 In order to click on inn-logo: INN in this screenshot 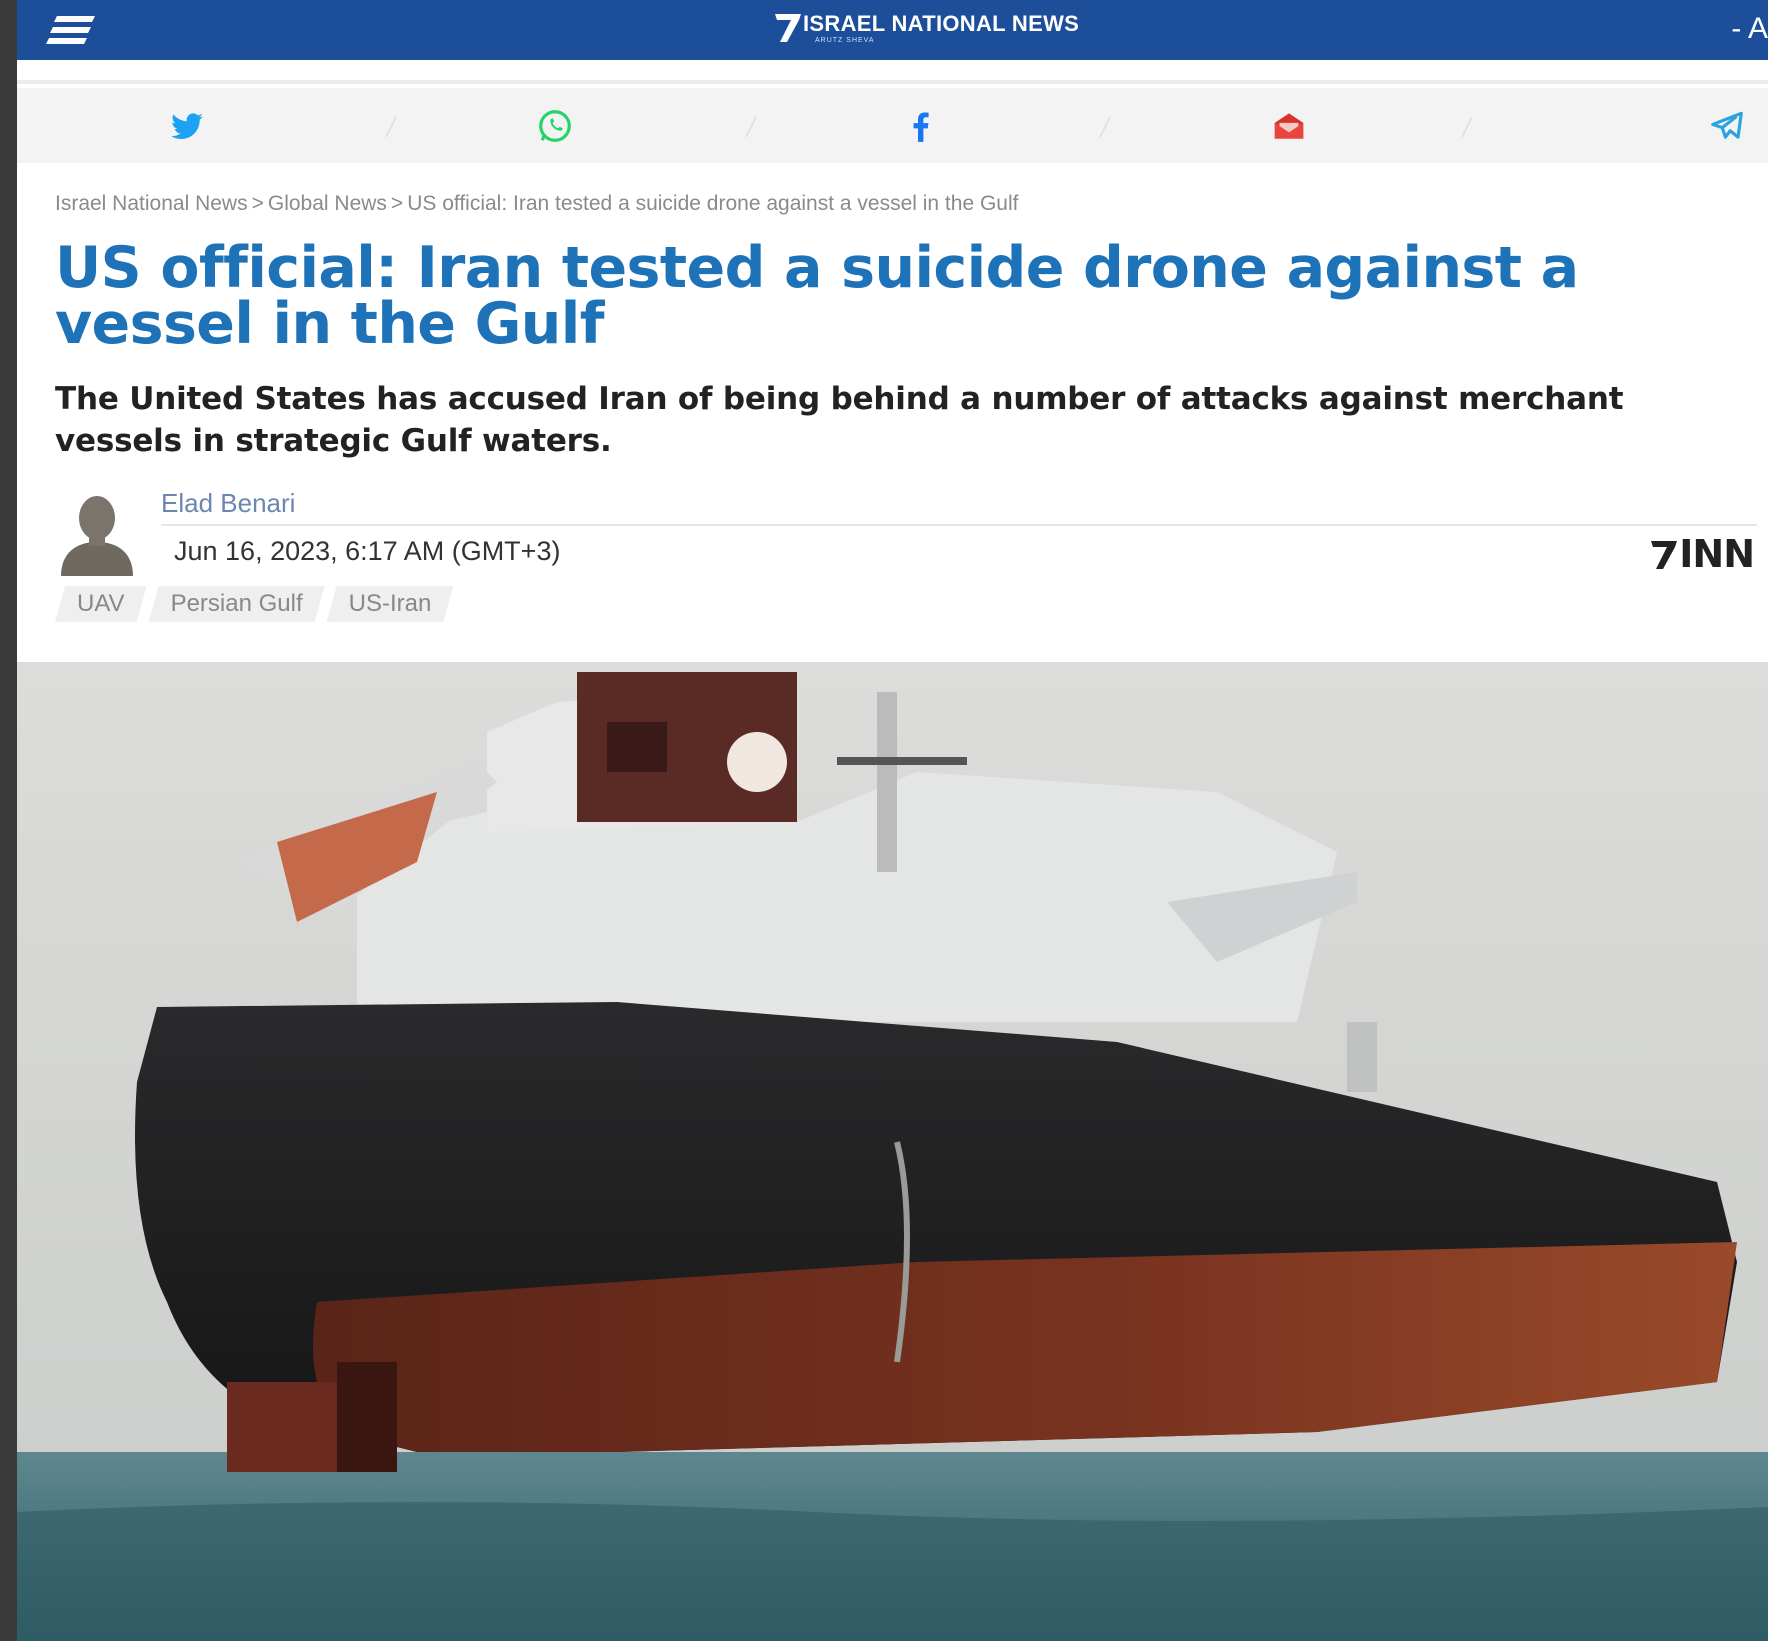, I will do `click(1702, 554)`.